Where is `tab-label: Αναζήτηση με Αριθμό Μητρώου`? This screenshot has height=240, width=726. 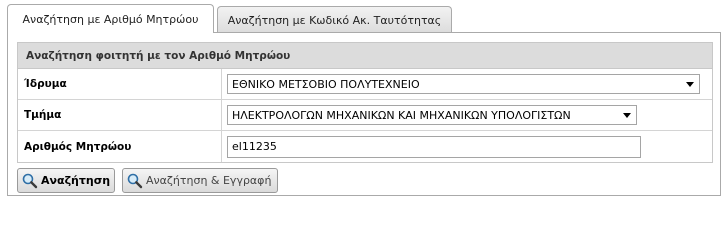
tab-label: Αναζήτηση με Αριθμό Μητρώου is located at coordinates (110, 19).